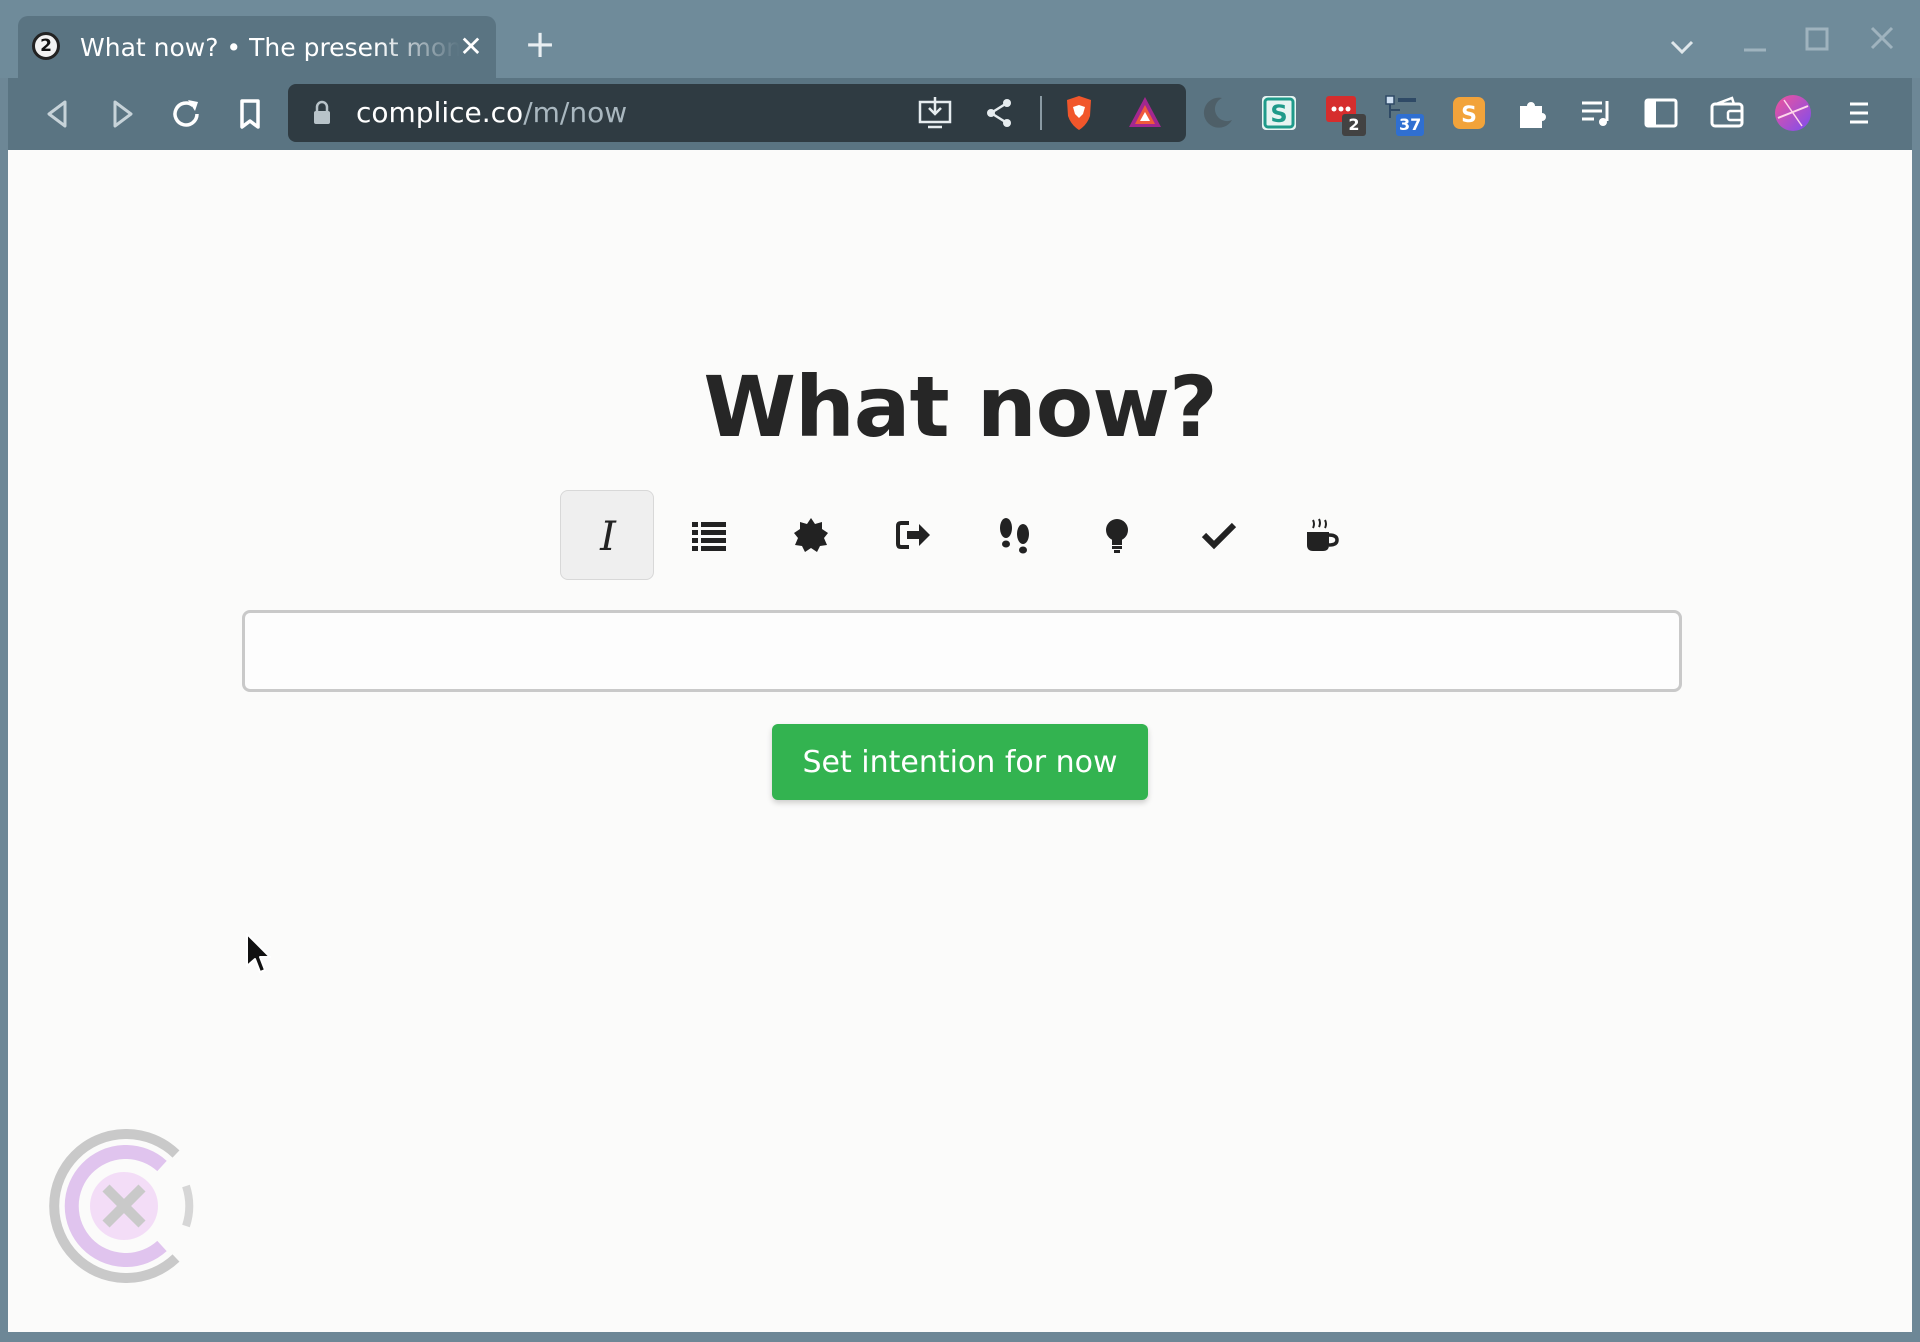  Describe the element at coordinates (1755, 45) in the screenshot. I see `minimize-icon` at that location.